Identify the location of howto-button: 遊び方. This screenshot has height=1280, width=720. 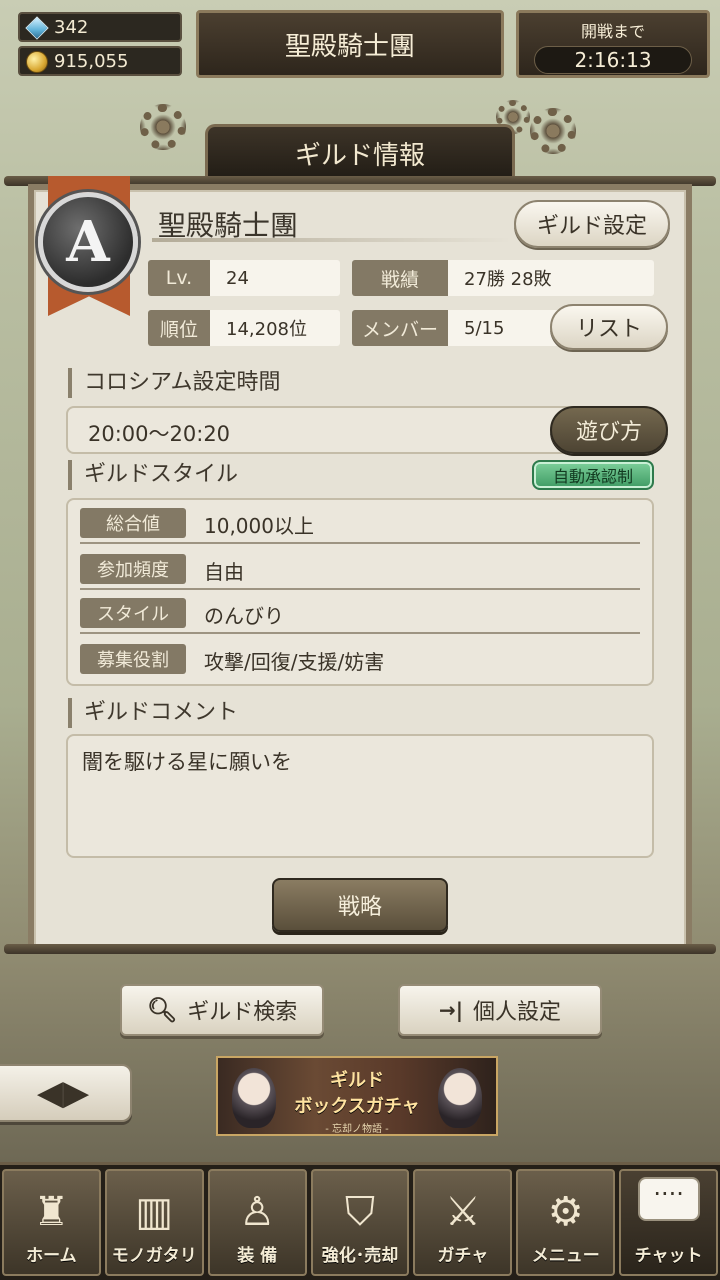
(609, 430).